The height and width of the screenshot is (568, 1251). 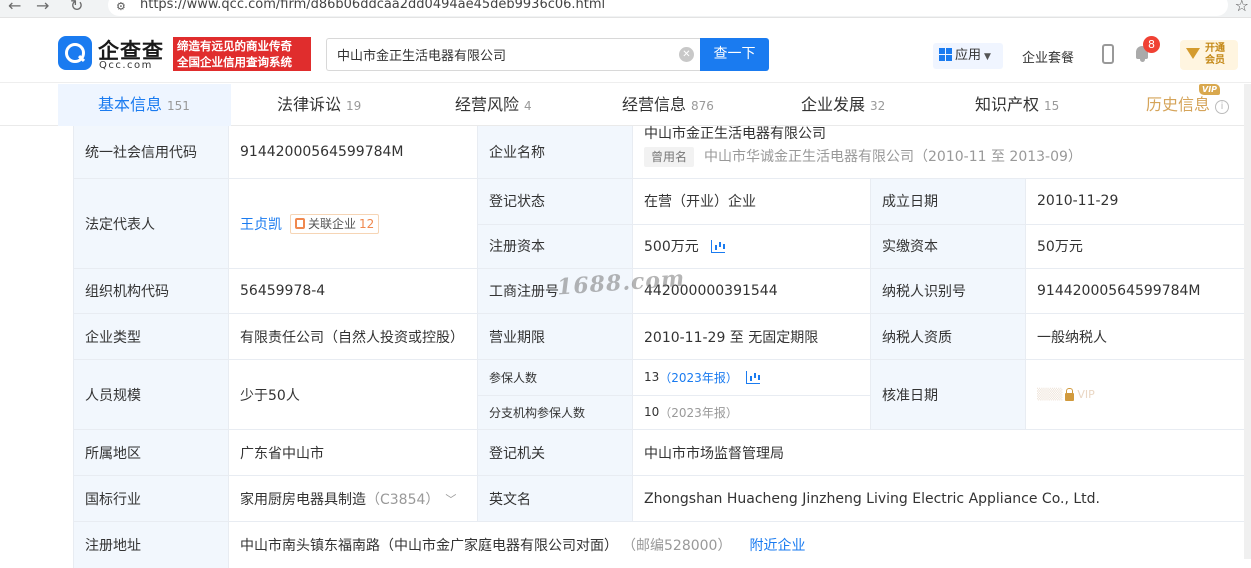 I want to click on tab-operation: 经营信息 876, so click(x=668, y=105).